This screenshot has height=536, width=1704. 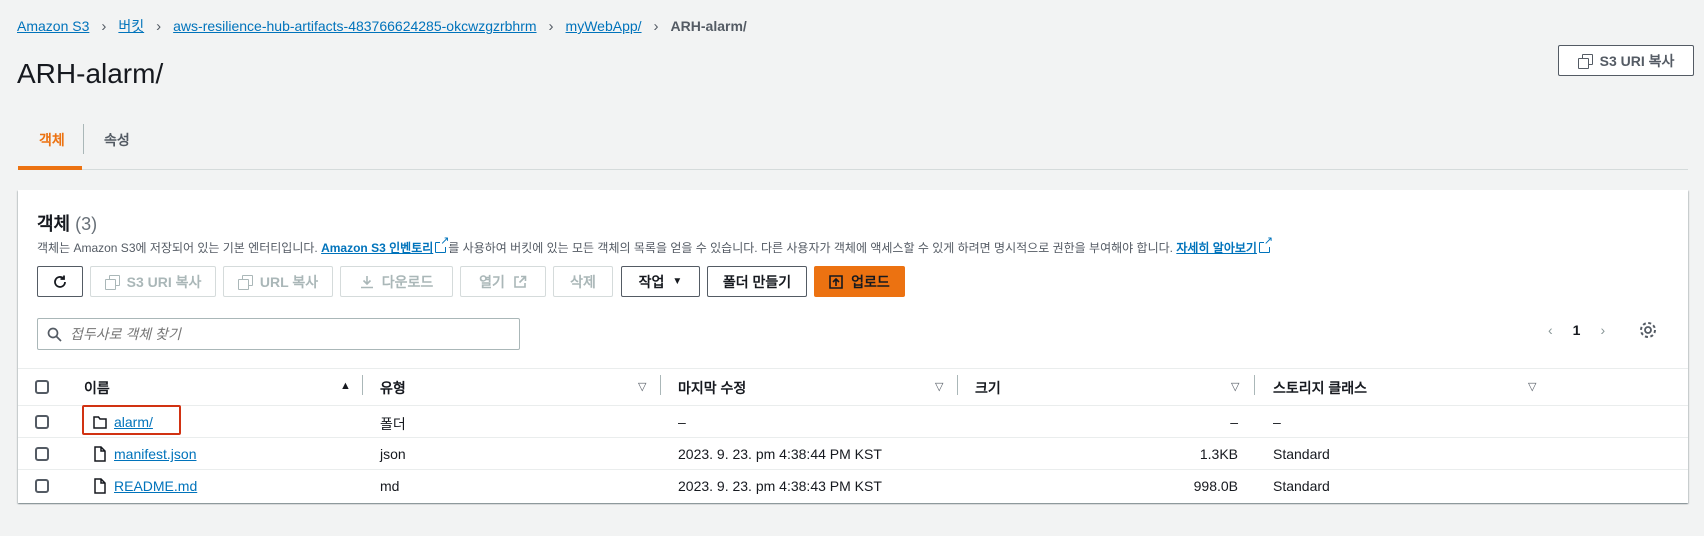 What do you see at coordinates (780, 486) in the screenshot?
I see `object-last-modified: 2023. 9. 23. pm 4:38:43 PM KST` at bounding box center [780, 486].